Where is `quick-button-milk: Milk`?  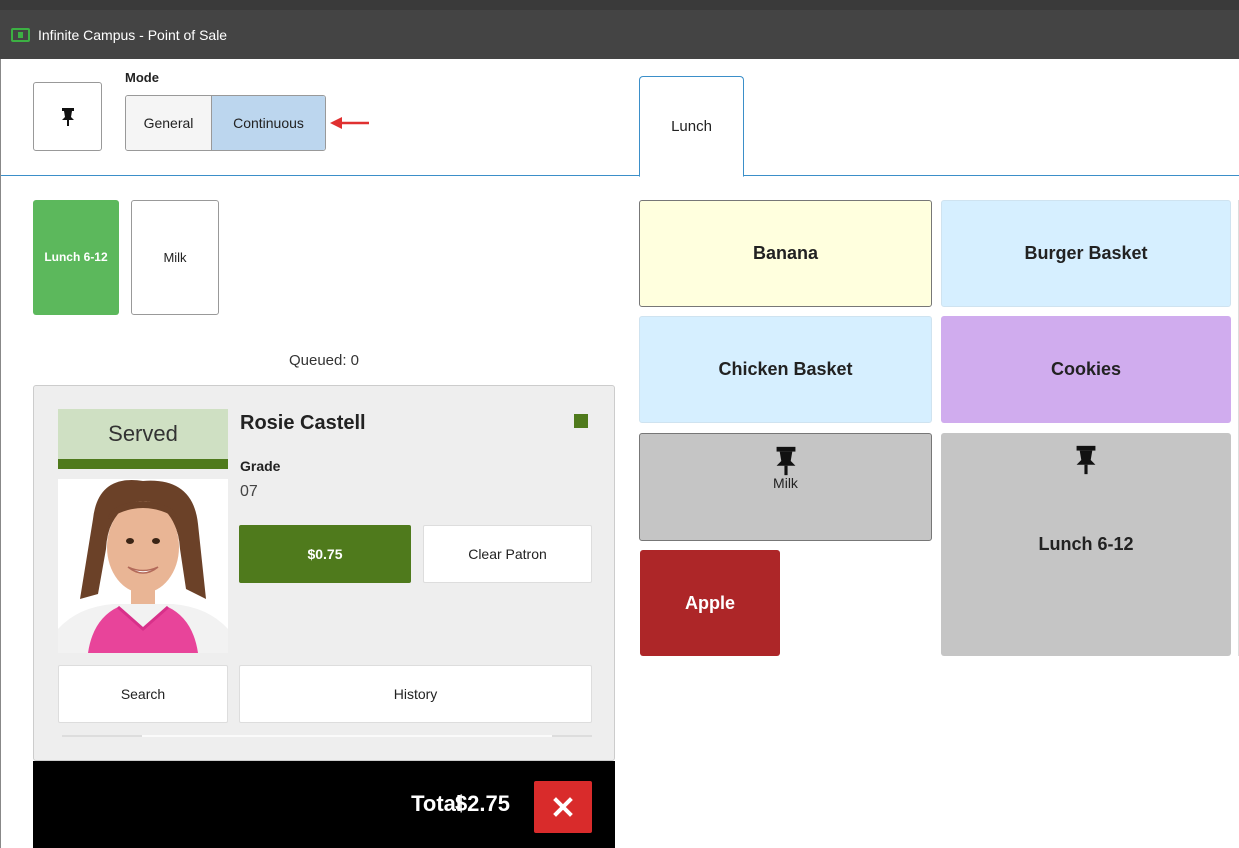 quick-button-milk: Milk is located at coordinates (175, 257).